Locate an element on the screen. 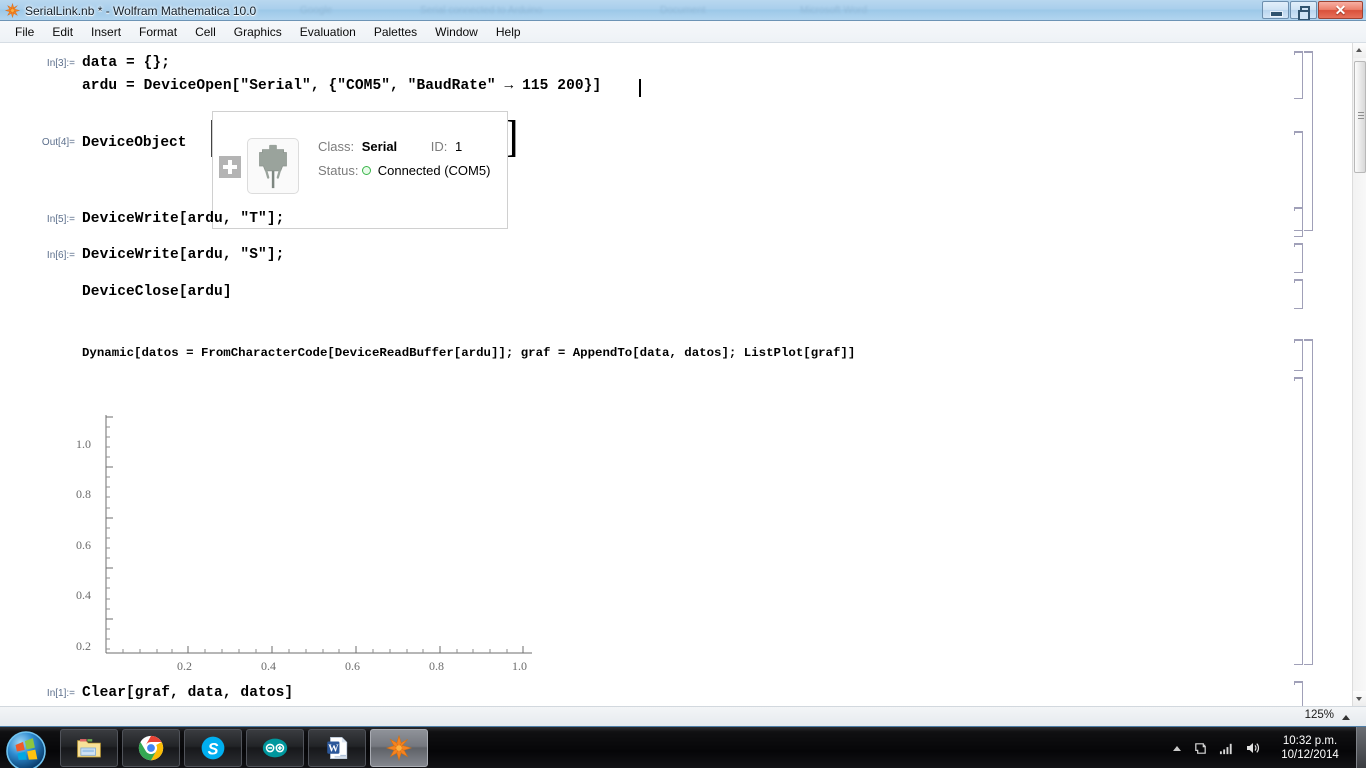 This screenshot has height=768, width=1366. svg-text: S is located at coordinates (213, 750).